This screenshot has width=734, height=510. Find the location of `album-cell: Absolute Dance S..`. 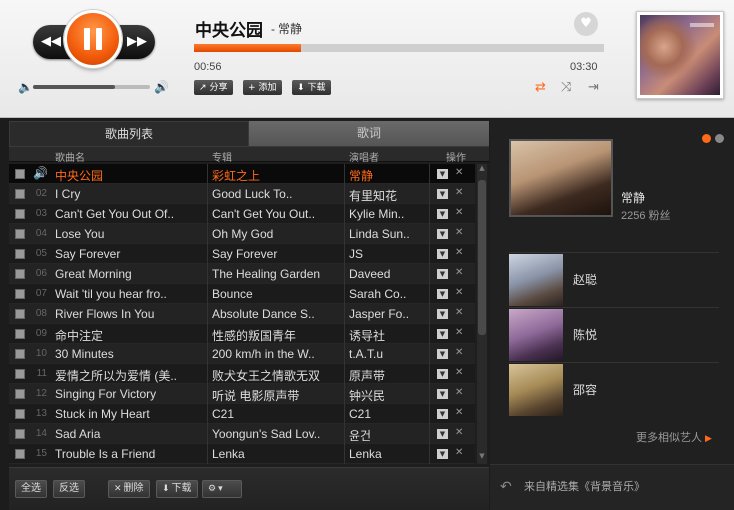

album-cell: Absolute Dance S.. is located at coordinates (276, 314).